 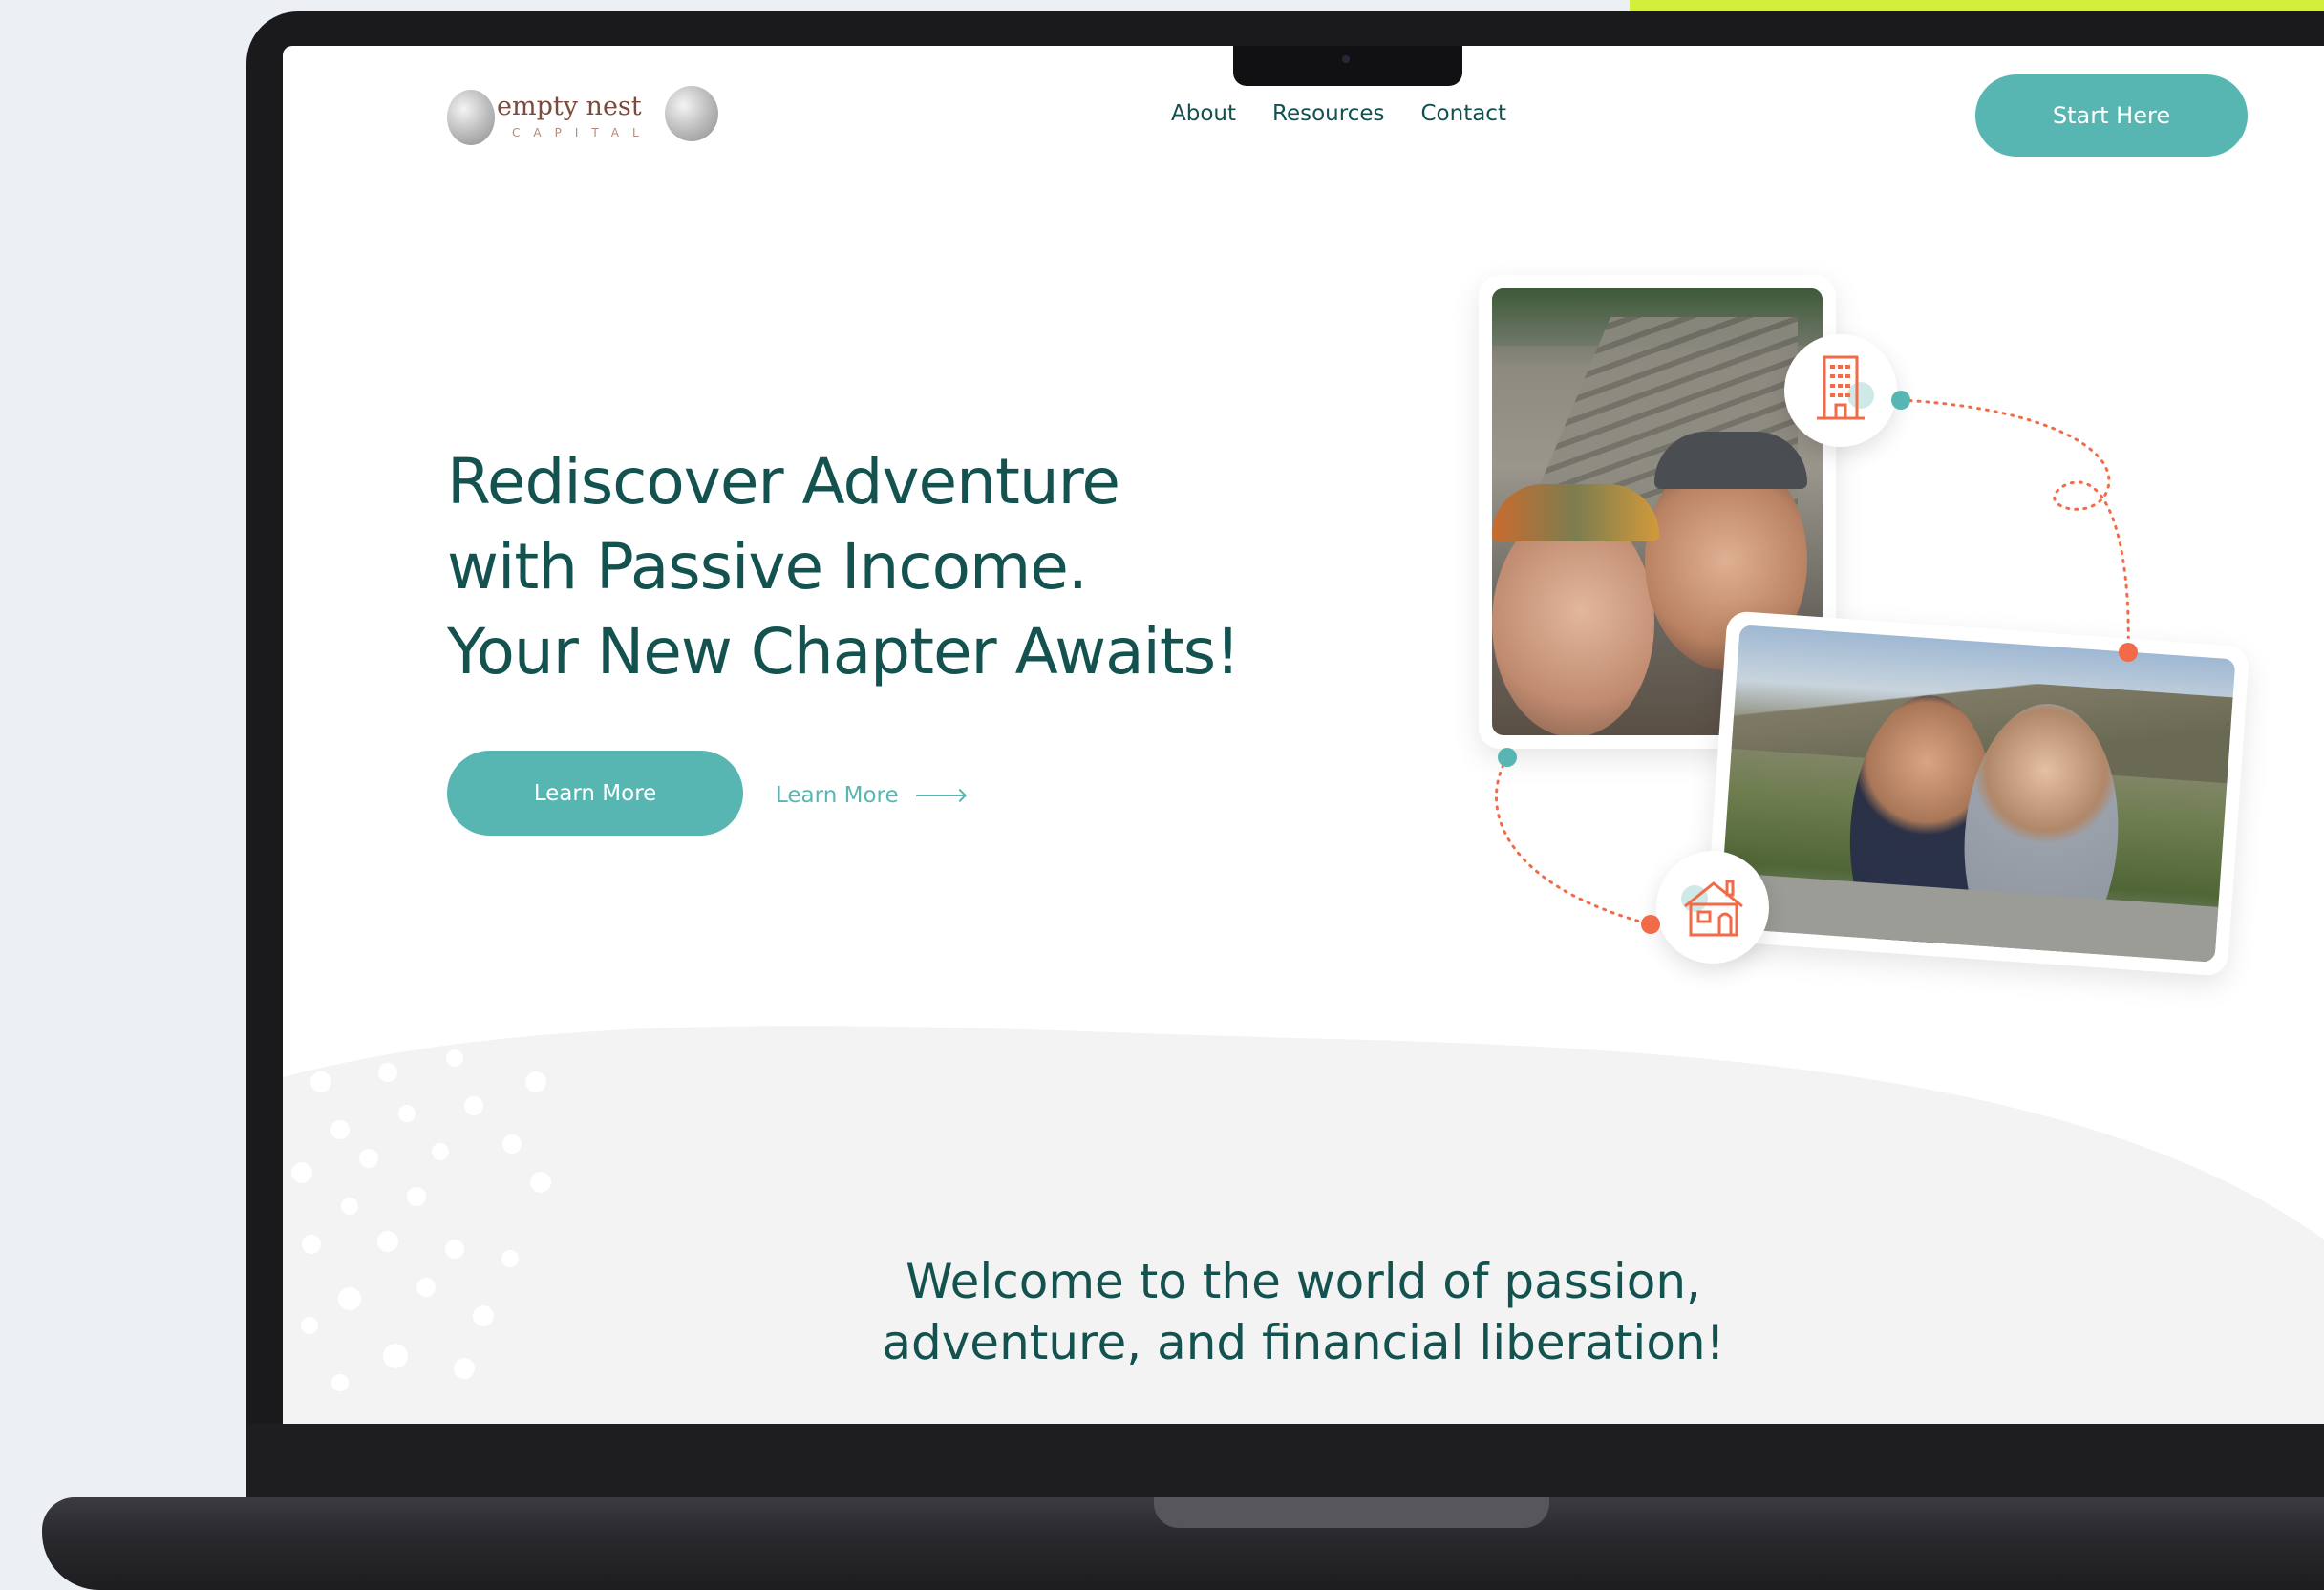 I want to click on camera-icon, so click(x=1346, y=59).